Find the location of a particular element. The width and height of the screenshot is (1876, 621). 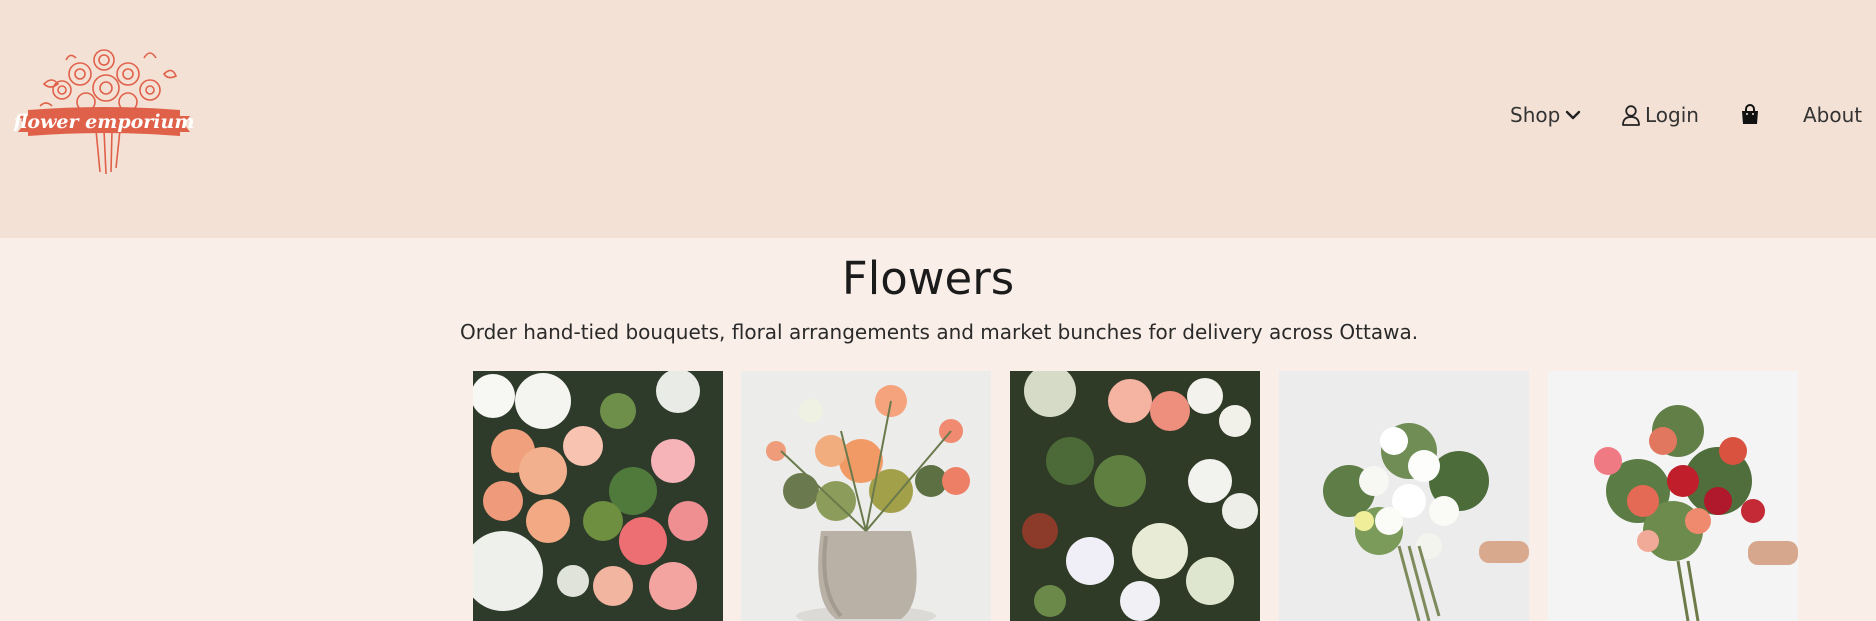

nav-about-link: About is located at coordinates (1832, 115).